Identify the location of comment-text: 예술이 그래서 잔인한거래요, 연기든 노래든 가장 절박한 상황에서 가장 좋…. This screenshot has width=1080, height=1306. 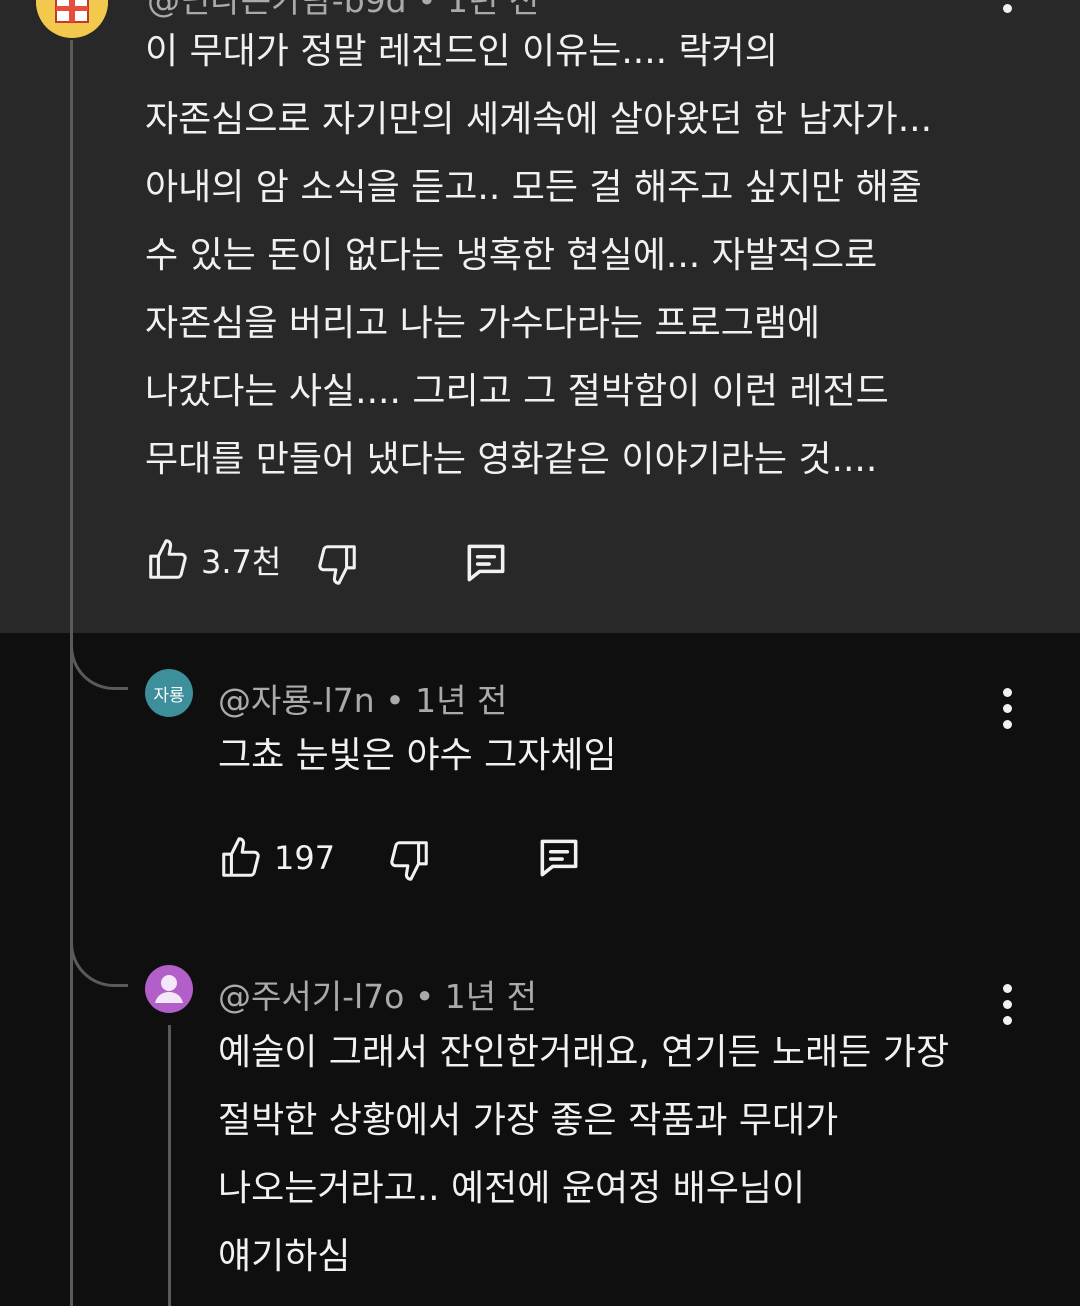
(584, 1154).